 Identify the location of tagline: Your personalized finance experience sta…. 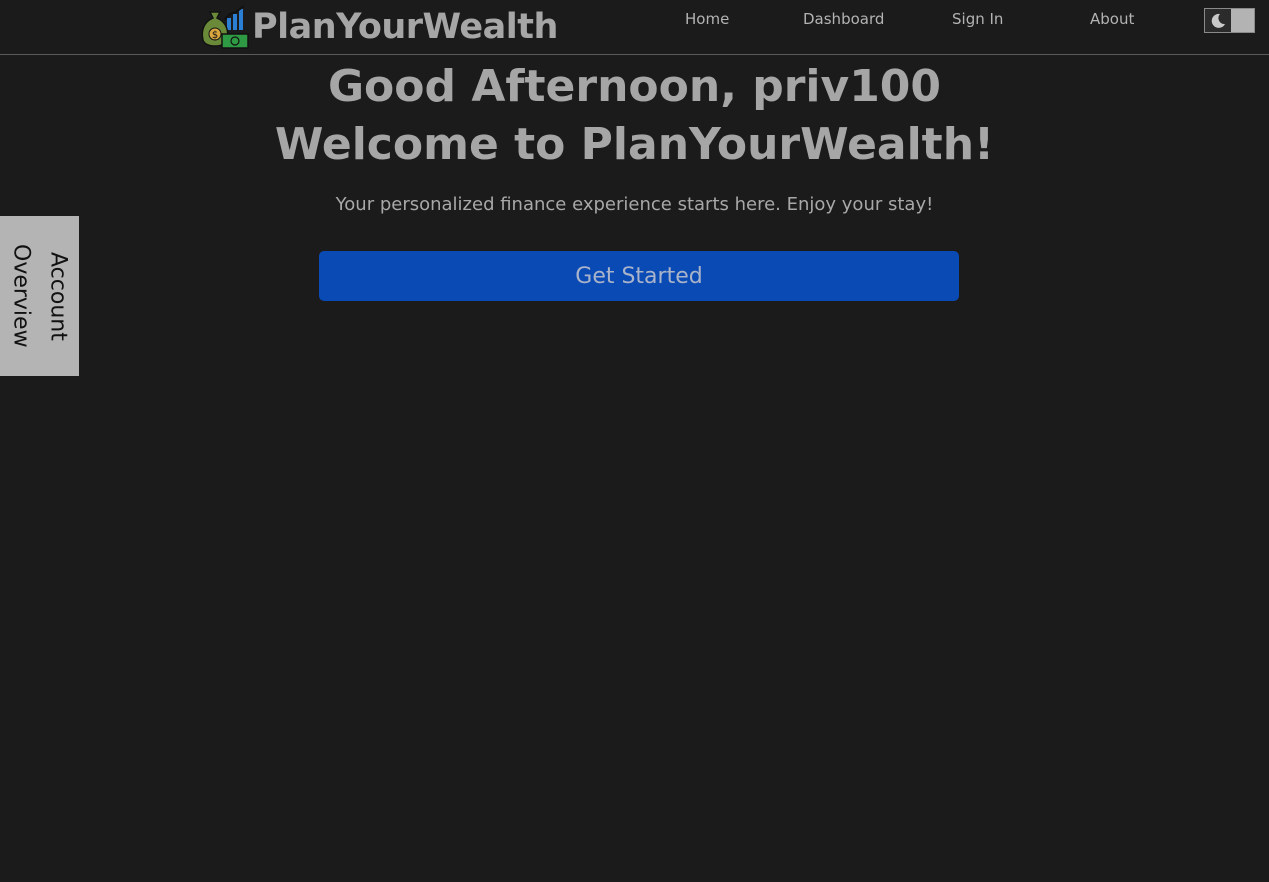
(634, 204).